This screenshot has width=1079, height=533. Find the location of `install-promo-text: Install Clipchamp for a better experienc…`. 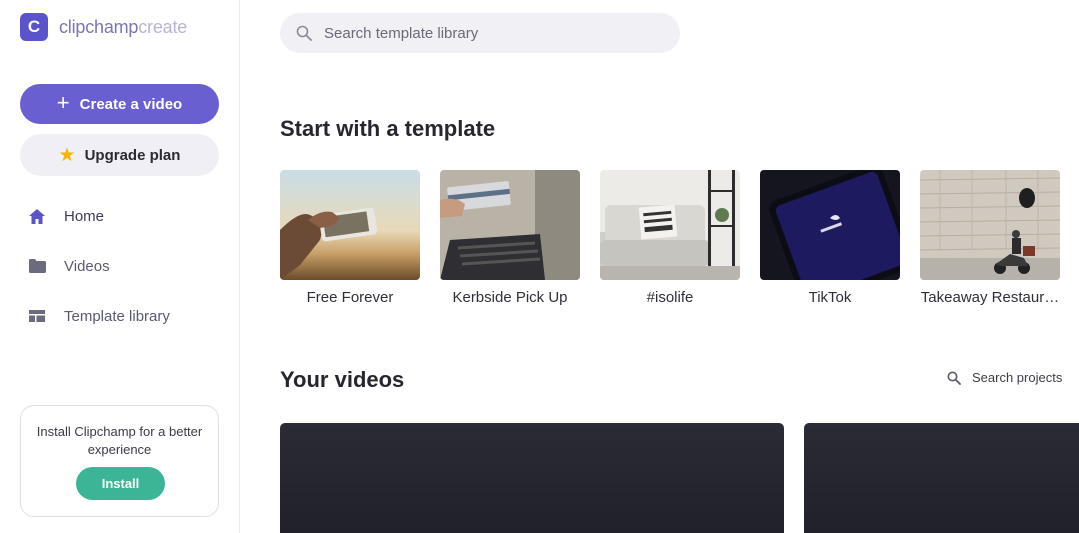

install-promo-text: Install Clipchamp for a better experienc… is located at coordinates (119, 440).